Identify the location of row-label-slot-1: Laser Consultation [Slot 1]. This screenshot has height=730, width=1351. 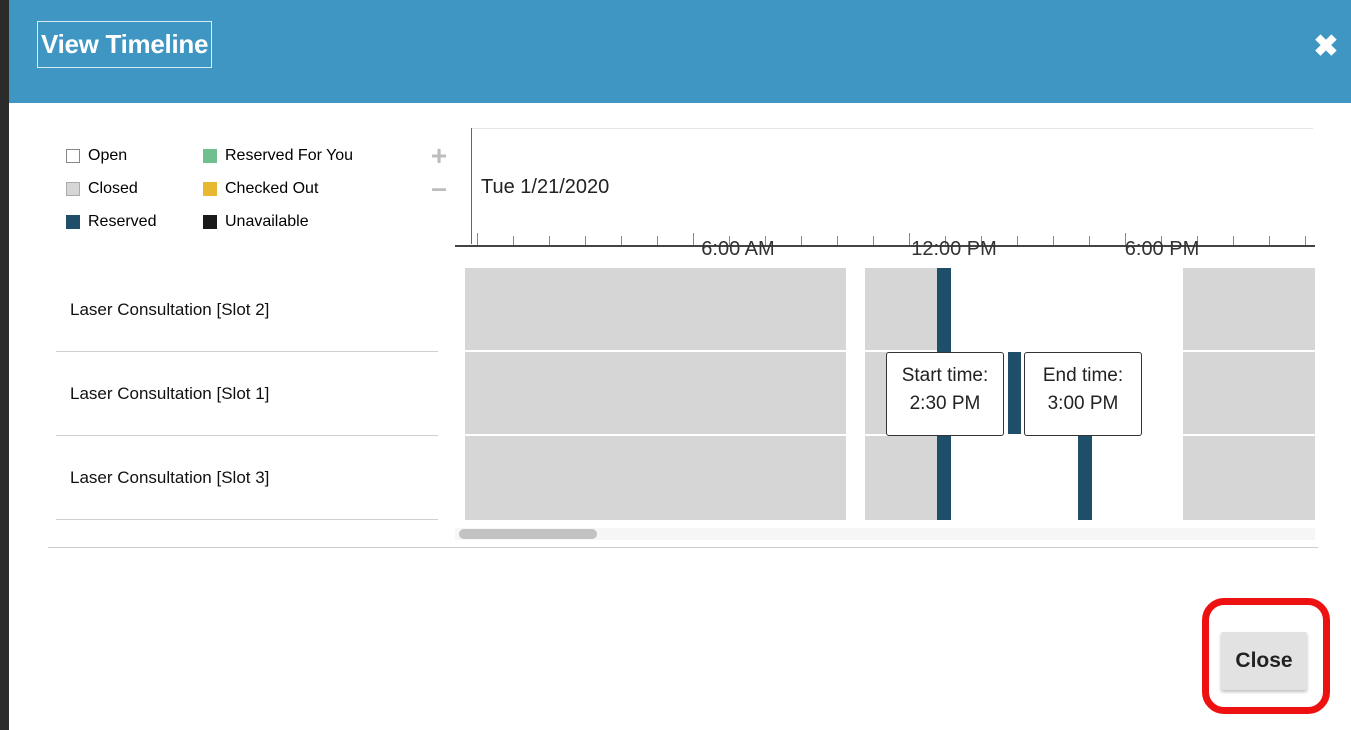
(247, 394).